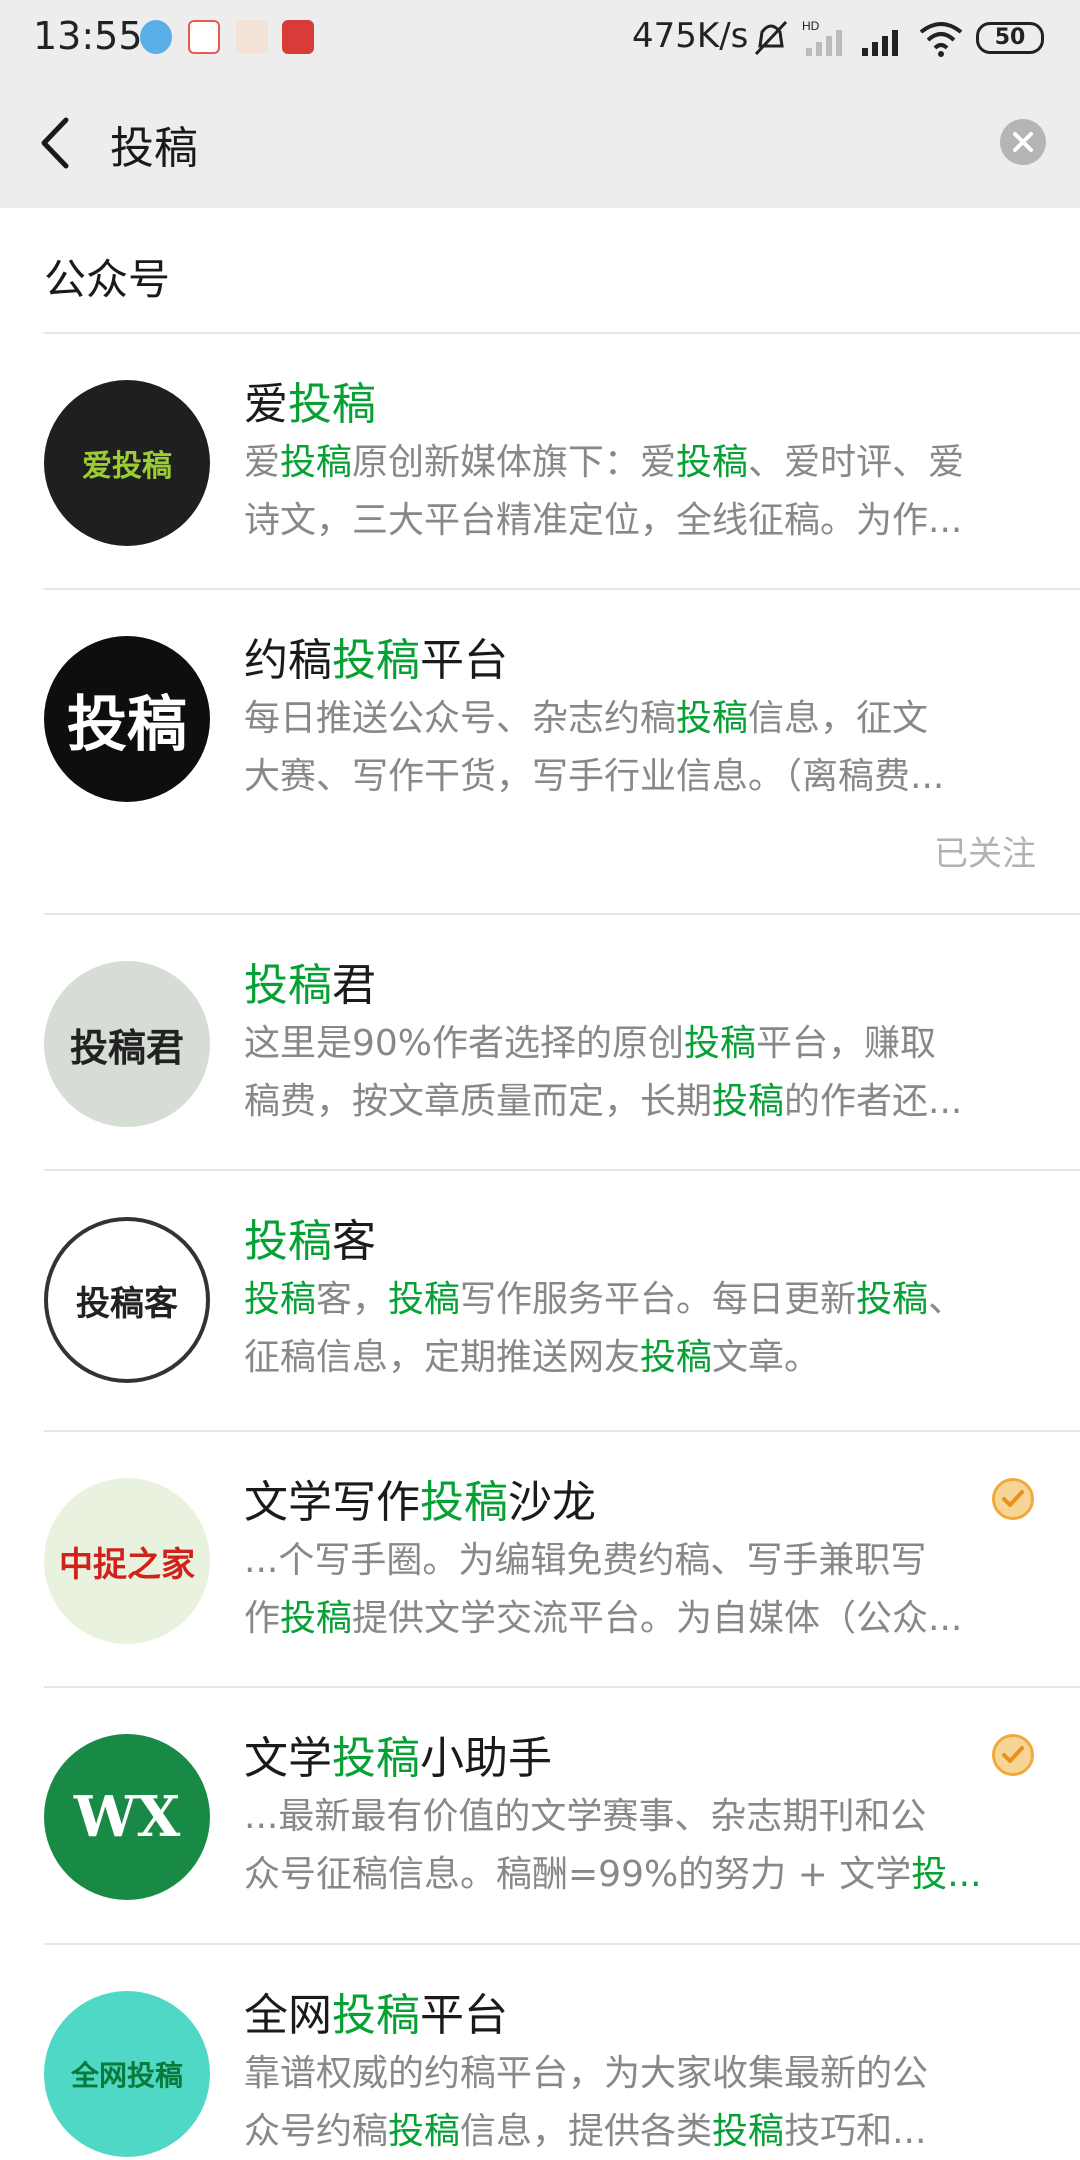  I want to click on account-avatar: 爱投稿, so click(127, 463).